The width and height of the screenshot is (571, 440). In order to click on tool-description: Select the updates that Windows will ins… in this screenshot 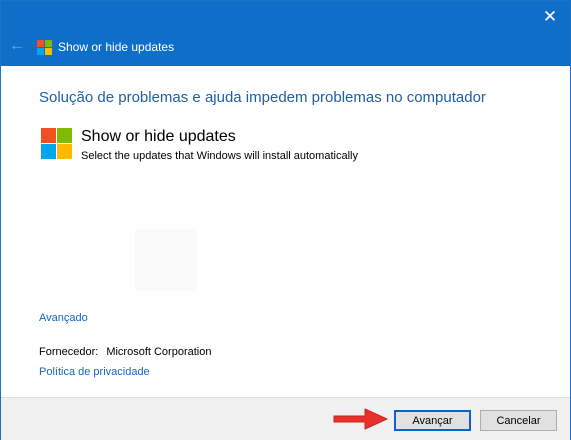, I will do `click(219, 156)`.